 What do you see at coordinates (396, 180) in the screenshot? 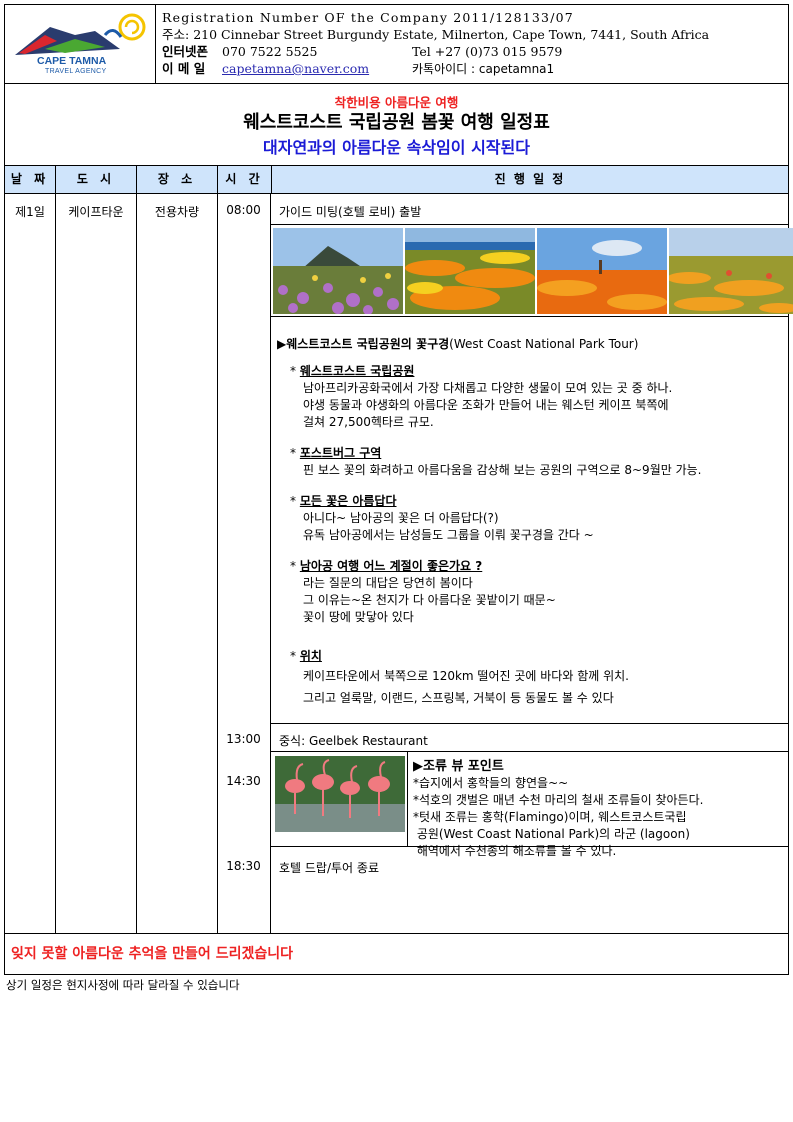
I see `table-header: 날 짜 도 시 장 소 시 간 진 행 일 정` at bounding box center [396, 180].